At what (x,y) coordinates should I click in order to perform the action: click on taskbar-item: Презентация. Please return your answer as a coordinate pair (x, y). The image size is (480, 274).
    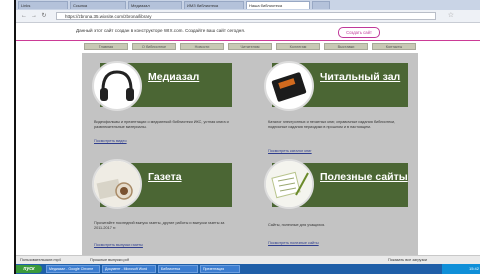
    Looking at the image, I should click on (220, 269).